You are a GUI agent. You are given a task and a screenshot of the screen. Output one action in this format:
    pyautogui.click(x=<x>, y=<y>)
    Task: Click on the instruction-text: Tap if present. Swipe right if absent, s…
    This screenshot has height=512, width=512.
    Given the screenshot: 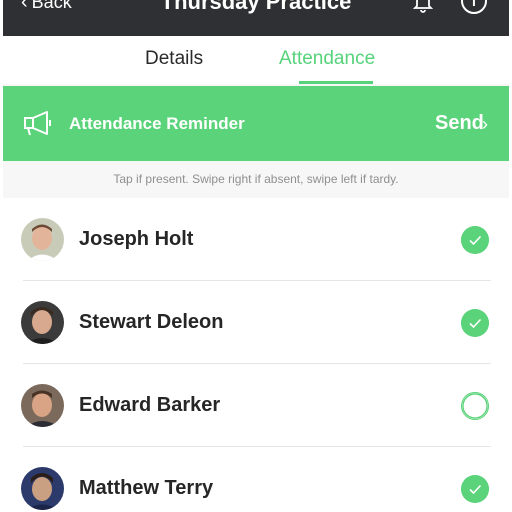 What is the action you would take?
    pyautogui.click(x=256, y=179)
    